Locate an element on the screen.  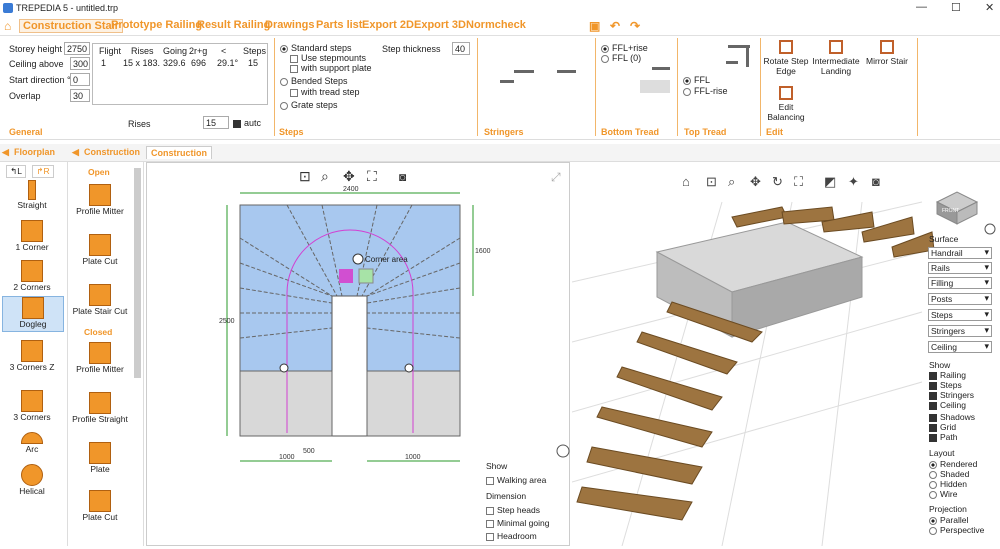
tab-floorplan: Floorplan is located at coordinates (34, 152).